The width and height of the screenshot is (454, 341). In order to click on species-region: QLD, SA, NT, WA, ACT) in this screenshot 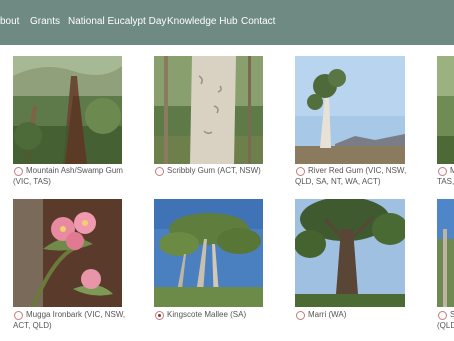, I will do `click(338, 181)`.